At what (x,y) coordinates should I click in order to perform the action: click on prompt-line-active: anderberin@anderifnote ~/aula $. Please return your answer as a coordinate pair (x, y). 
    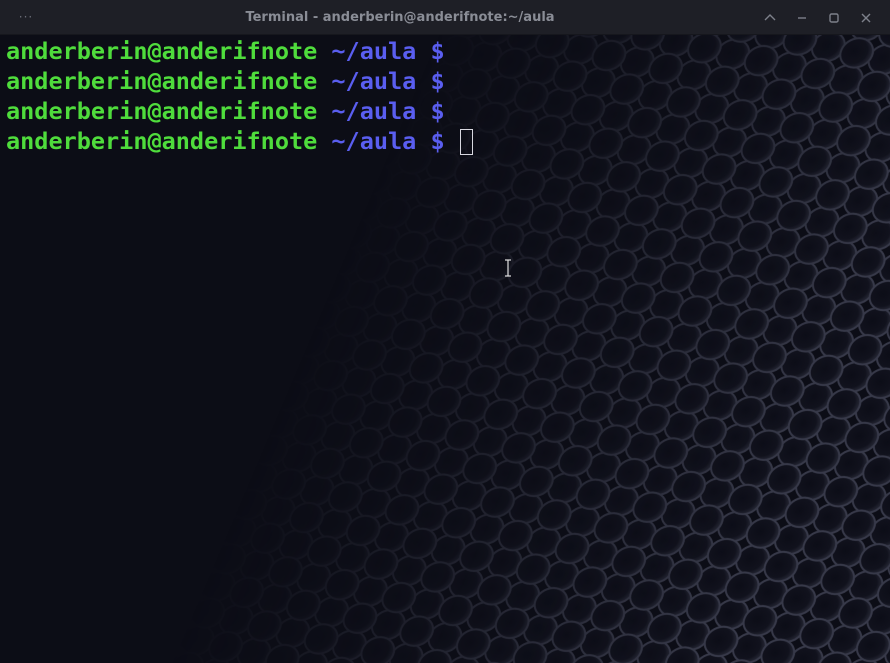
    Looking at the image, I should click on (446, 141).